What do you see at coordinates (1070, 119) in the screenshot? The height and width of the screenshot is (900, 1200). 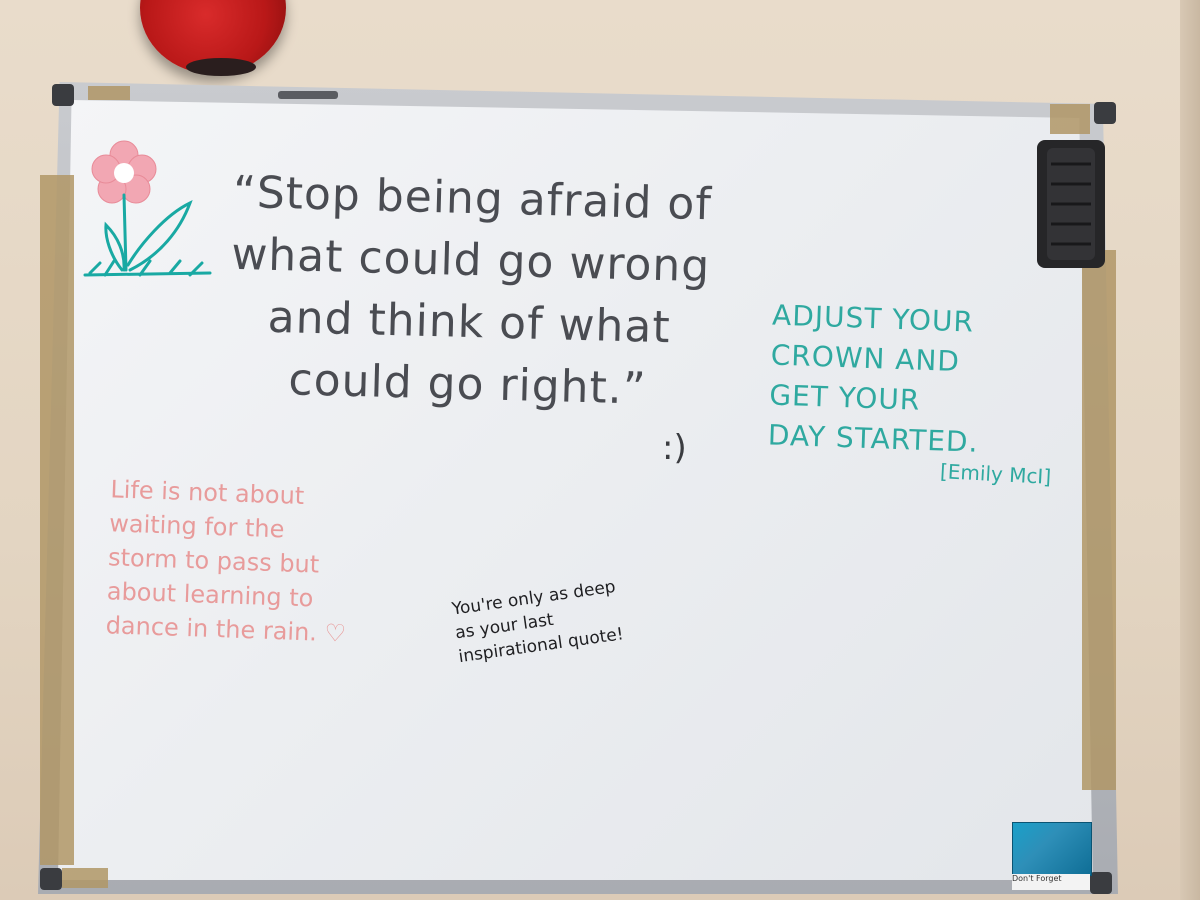 I see `tape-top-right` at bounding box center [1070, 119].